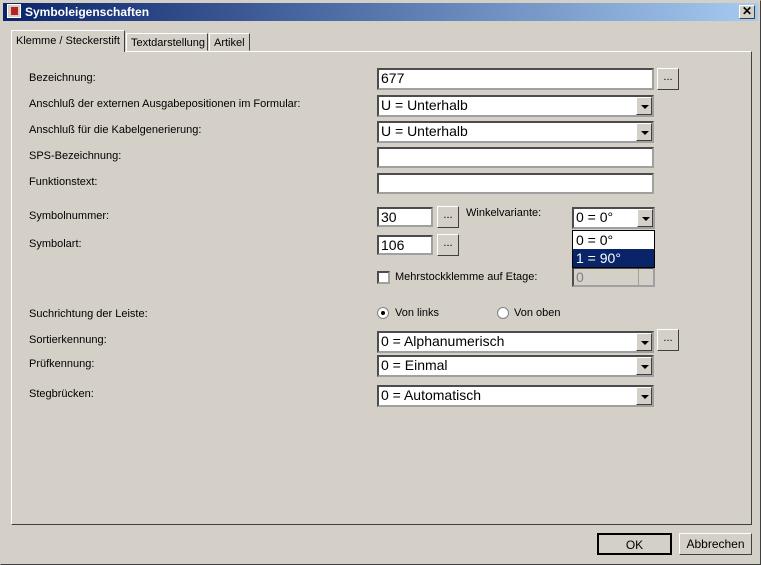  I want to click on ok-button: OK, so click(634, 544).